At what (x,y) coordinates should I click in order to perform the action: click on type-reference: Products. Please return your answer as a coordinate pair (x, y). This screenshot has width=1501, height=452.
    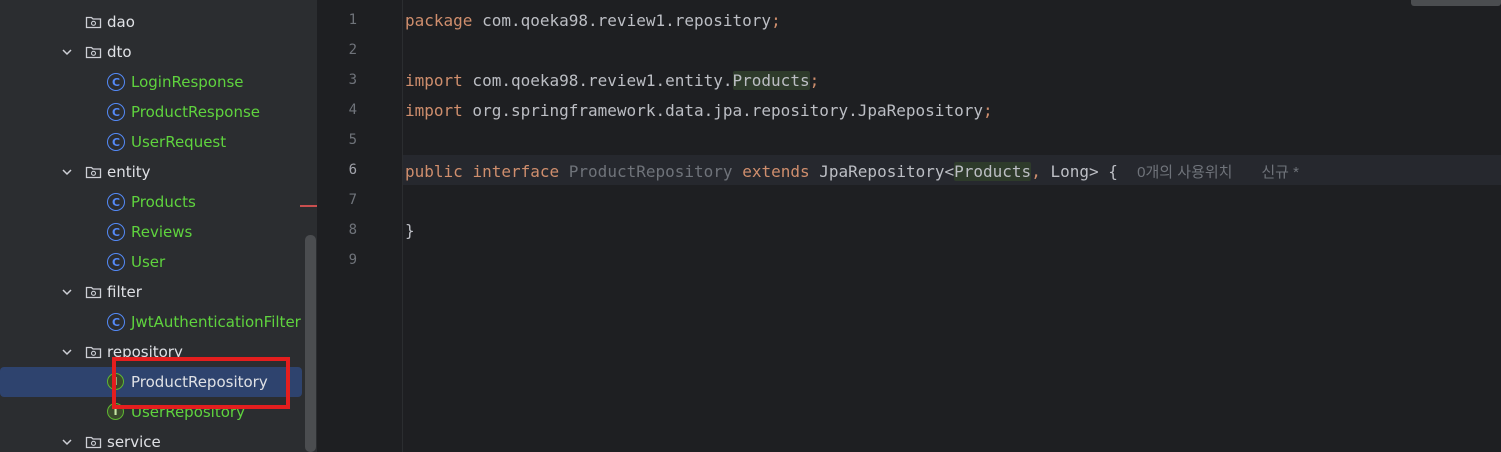
    Looking at the image, I should click on (771, 80).